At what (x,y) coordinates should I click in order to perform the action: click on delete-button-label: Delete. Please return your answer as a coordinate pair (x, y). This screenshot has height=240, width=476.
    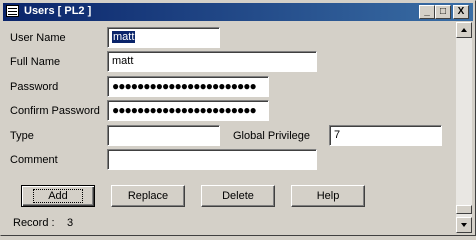
    Looking at the image, I should click on (238, 196).